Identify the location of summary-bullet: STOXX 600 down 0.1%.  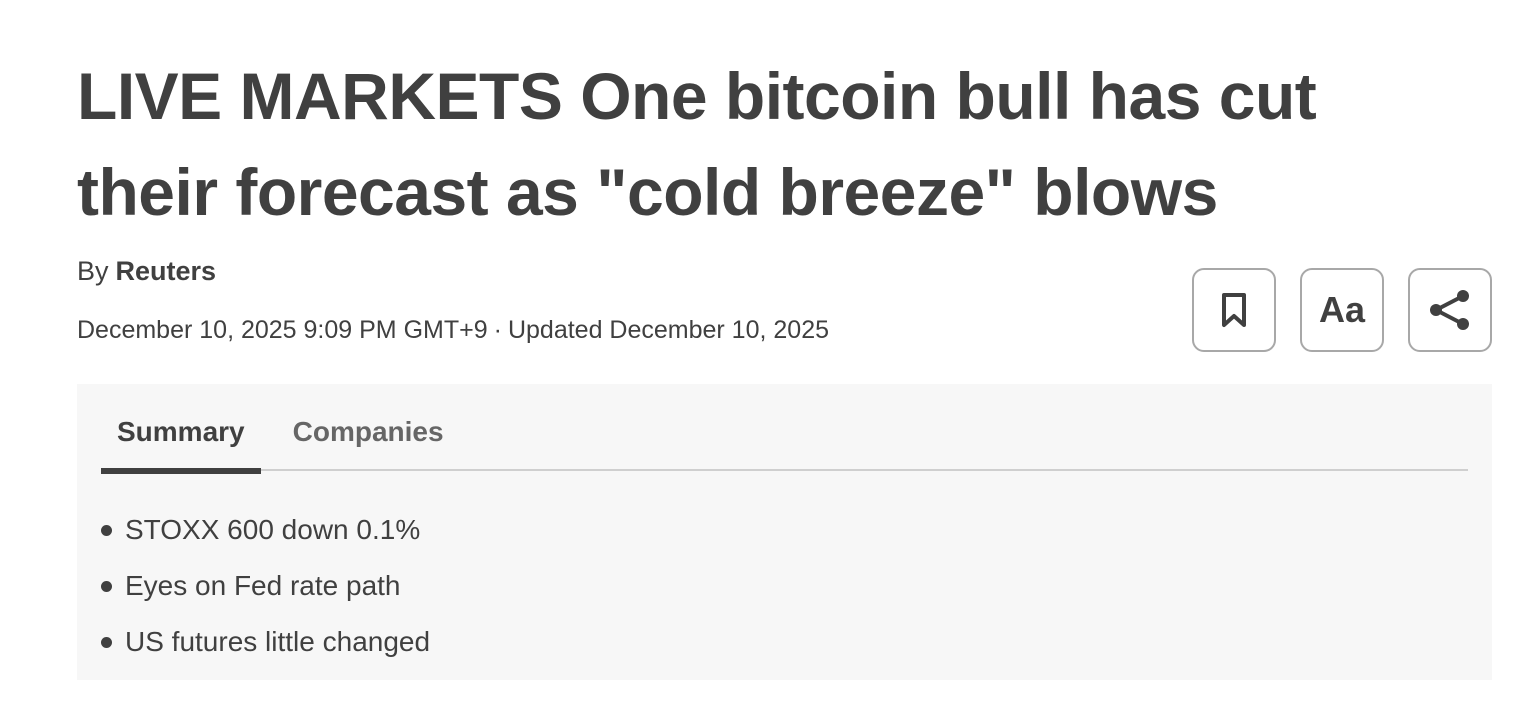
(265, 530).